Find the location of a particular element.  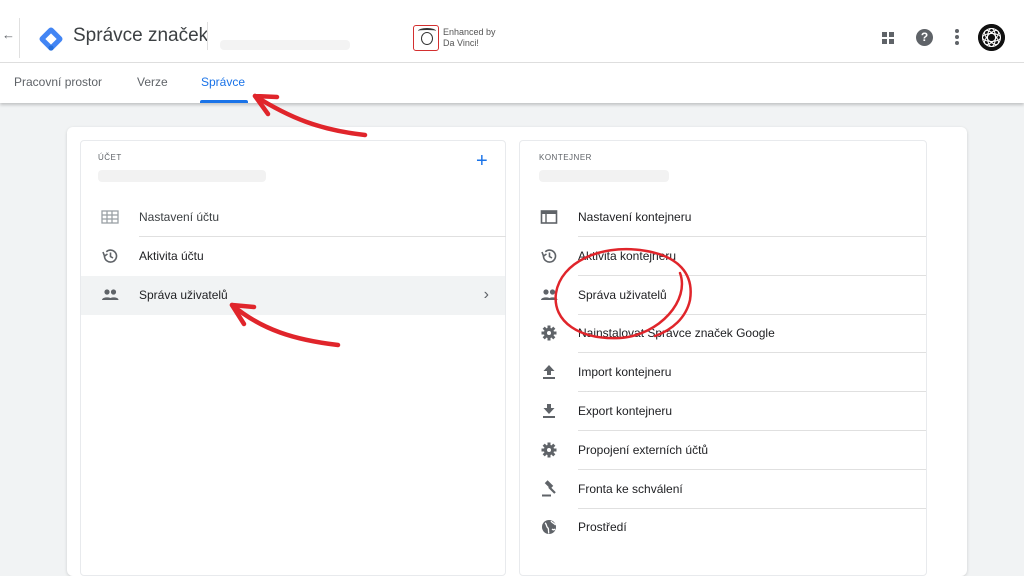

import-container-label: Import kontejneru is located at coordinates (625, 372).